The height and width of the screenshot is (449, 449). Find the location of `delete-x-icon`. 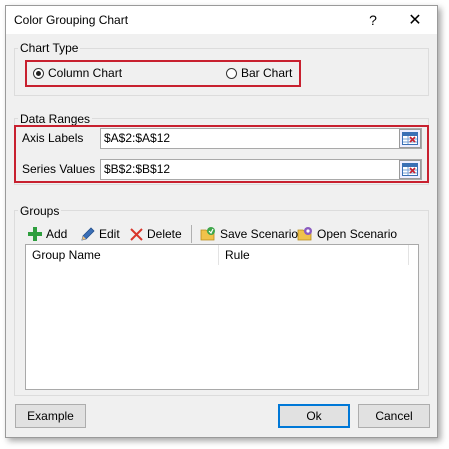

delete-x-icon is located at coordinates (136, 234).